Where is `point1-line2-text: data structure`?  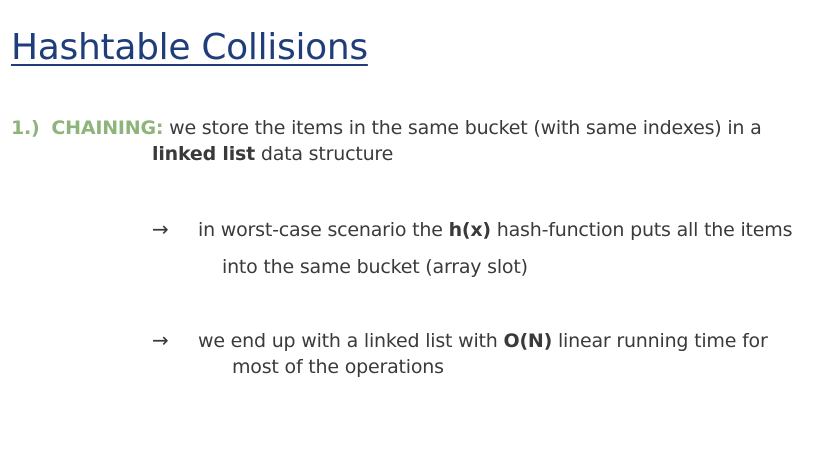 point1-line2-text: data structure is located at coordinates (324, 154).